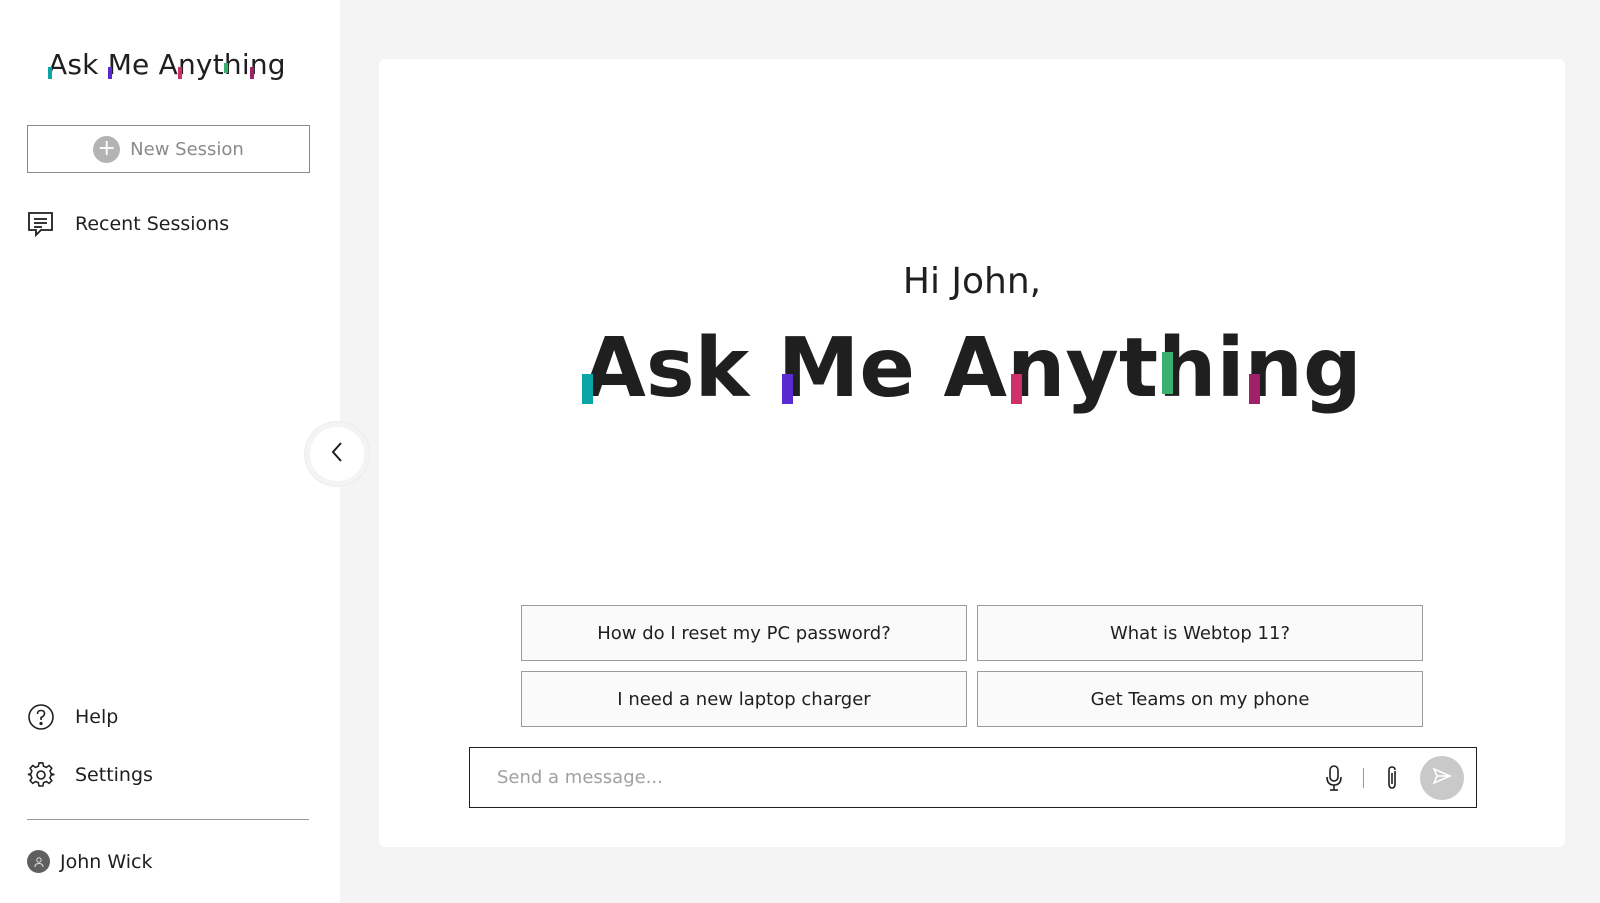 Image resolution: width=1600 pixels, height=903 pixels. What do you see at coordinates (41, 775) in the screenshot?
I see `gear-icon` at bounding box center [41, 775].